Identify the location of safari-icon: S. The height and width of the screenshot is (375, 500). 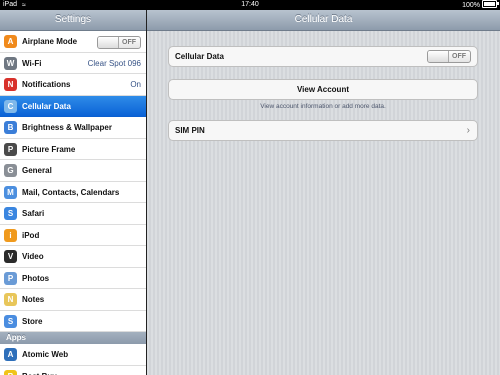
(10, 213).